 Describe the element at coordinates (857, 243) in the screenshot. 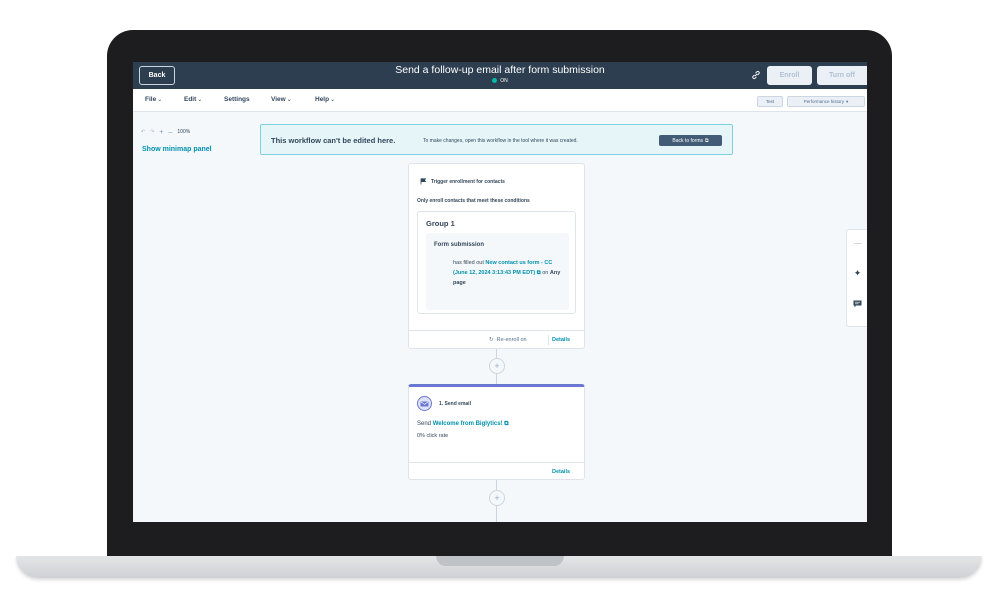

I see `grid-dots-icon: ⋯⋯` at that location.